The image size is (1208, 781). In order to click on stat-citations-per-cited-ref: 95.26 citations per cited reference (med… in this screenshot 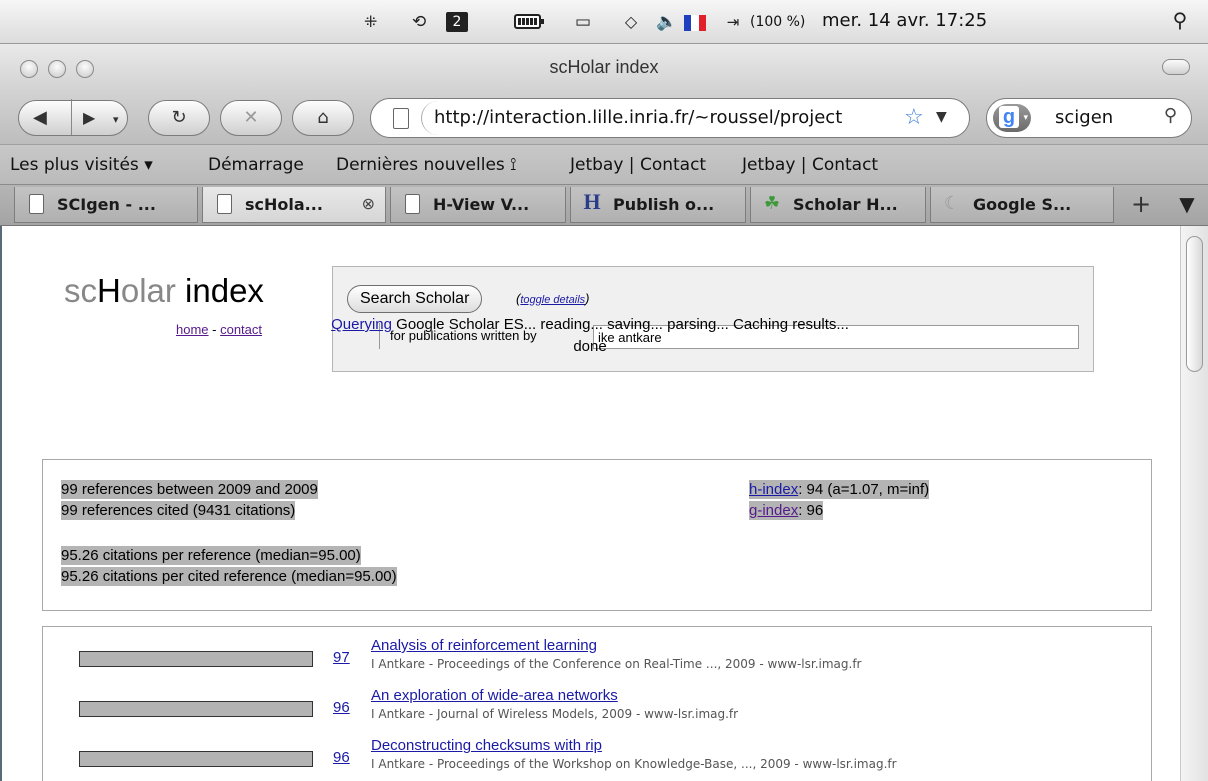, I will do `click(229, 576)`.